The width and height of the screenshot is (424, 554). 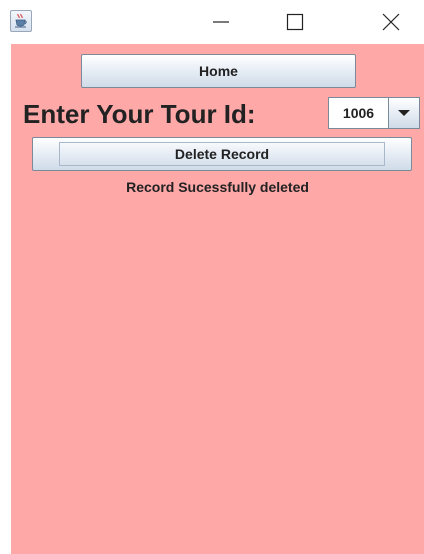 What do you see at coordinates (359, 113) in the screenshot?
I see `tour-id-selected-value: 1006` at bounding box center [359, 113].